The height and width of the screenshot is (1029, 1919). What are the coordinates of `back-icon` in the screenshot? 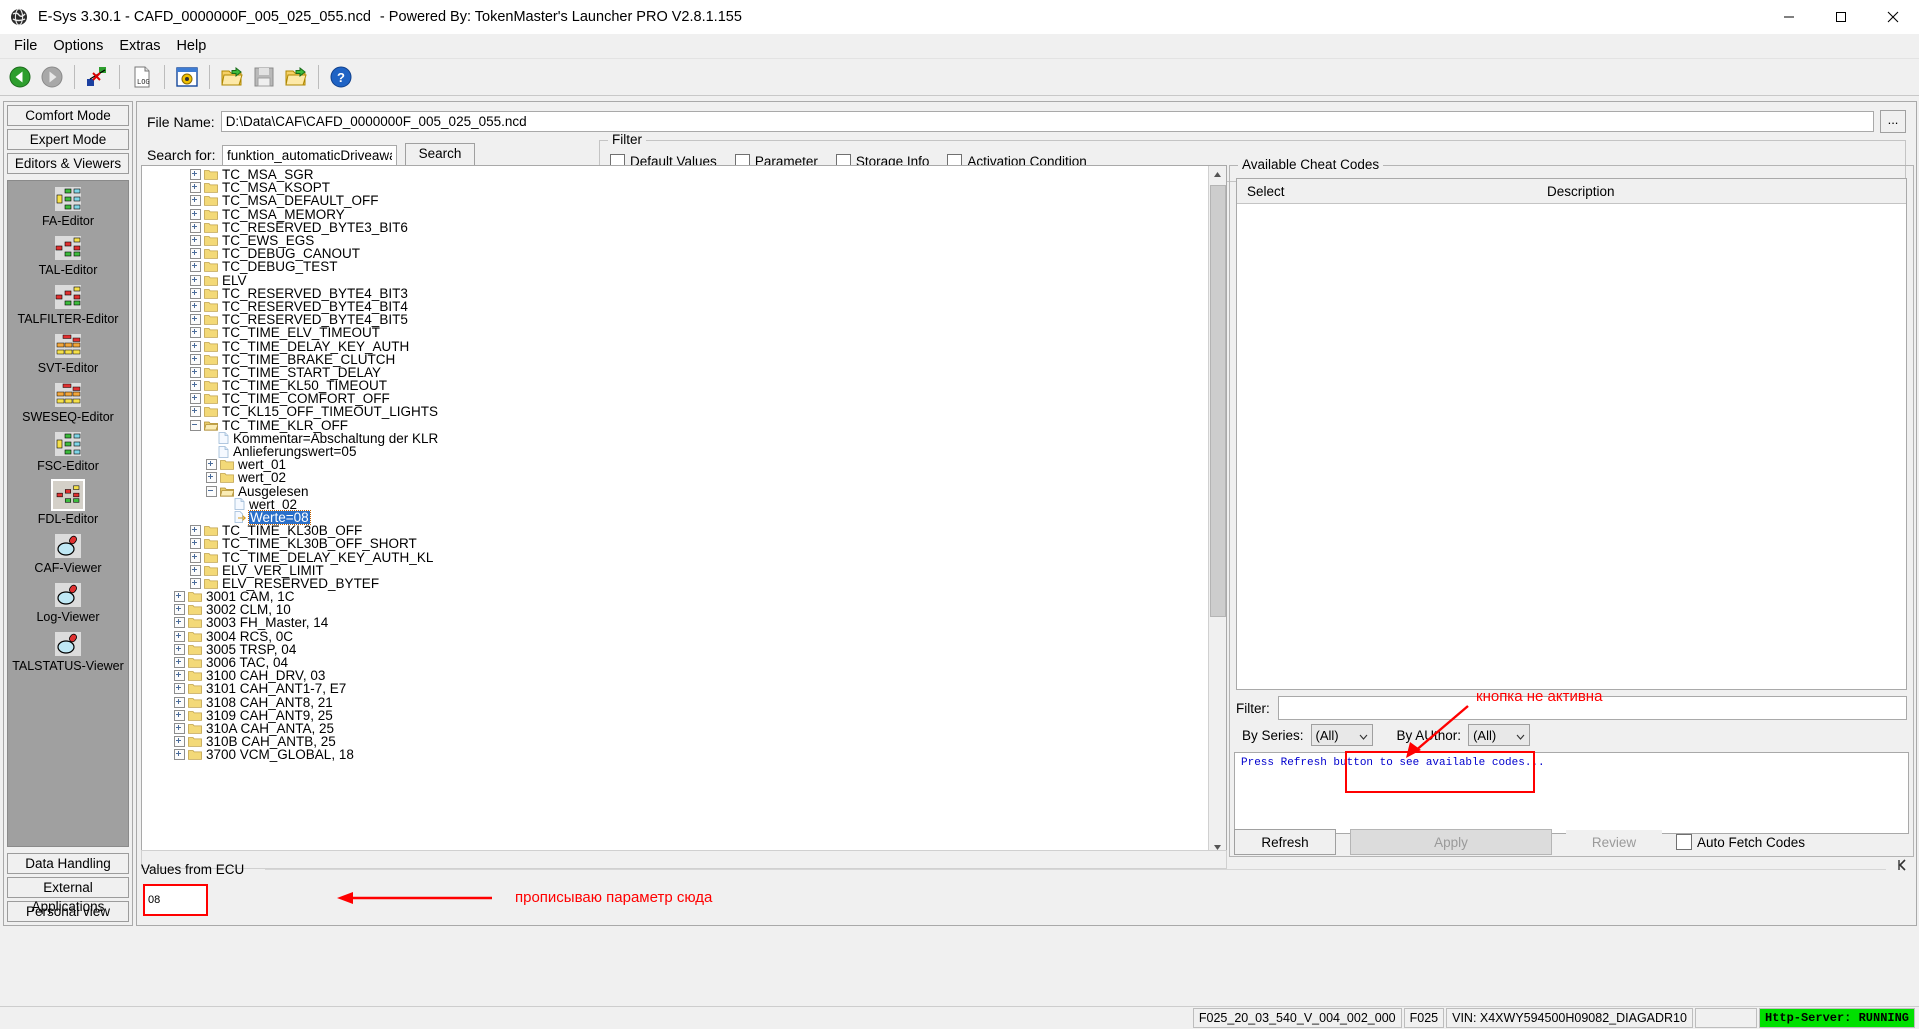 It's located at (20, 77).